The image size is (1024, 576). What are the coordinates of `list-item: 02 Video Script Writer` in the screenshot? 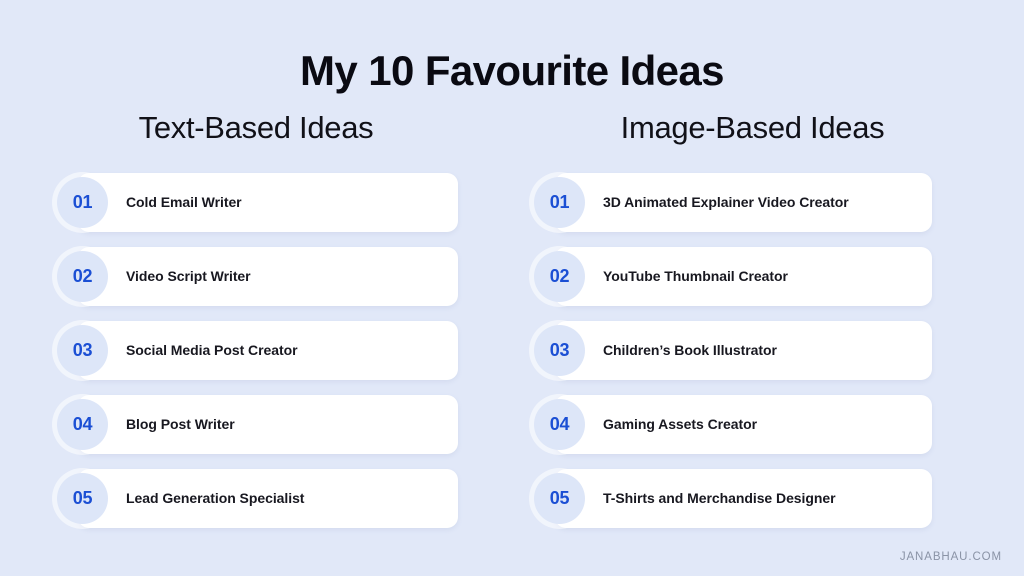 It's located at (273, 276).